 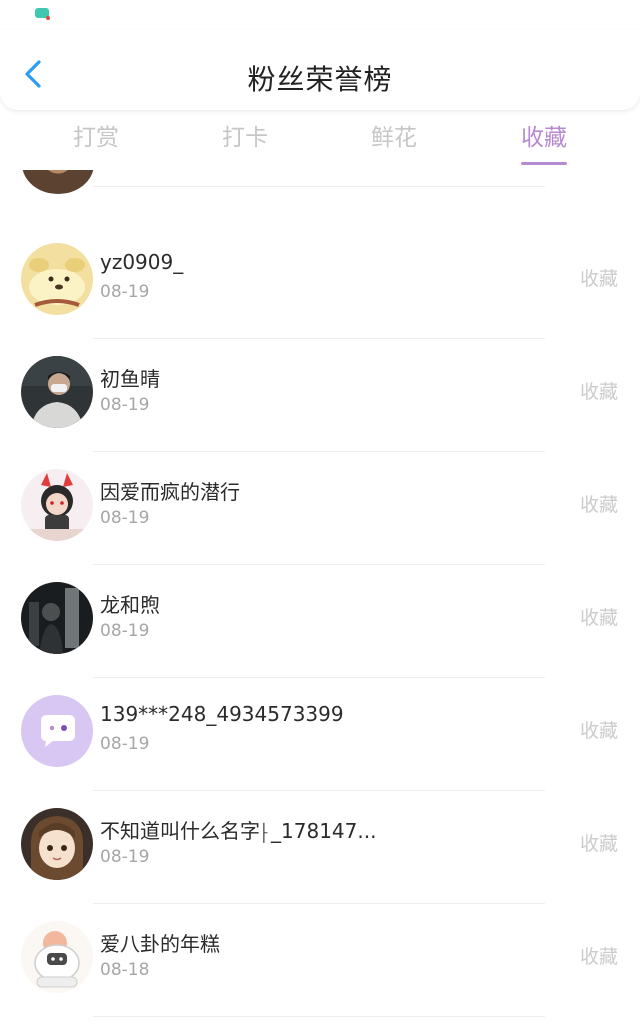 What do you see at coordinates (320, 621) in the screenshot?
I see `list-item: 龙和煦 08-19 收藏` at bounding box center [320, 621].